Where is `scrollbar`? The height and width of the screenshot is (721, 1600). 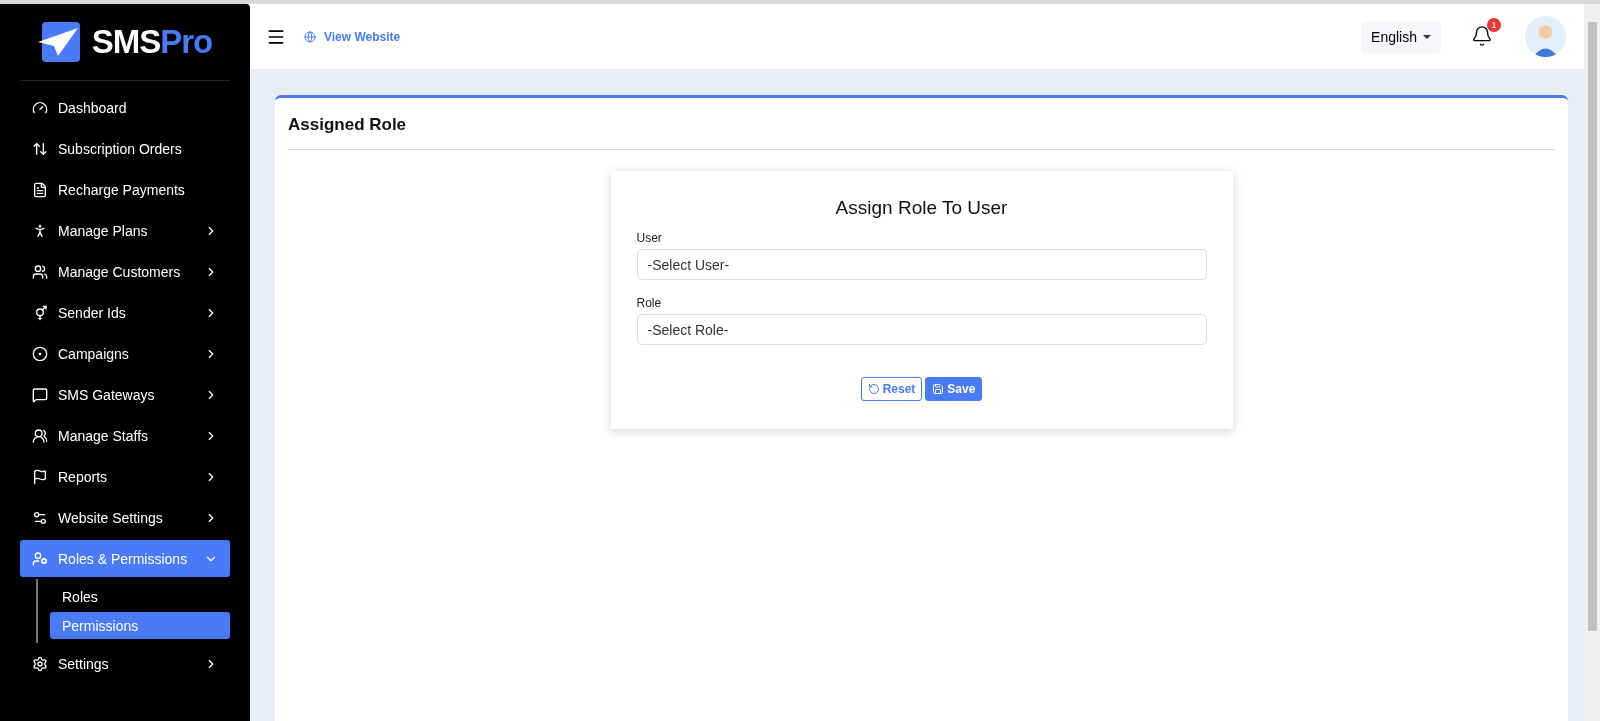 scrollbar is located at coordinates (1592, 362).